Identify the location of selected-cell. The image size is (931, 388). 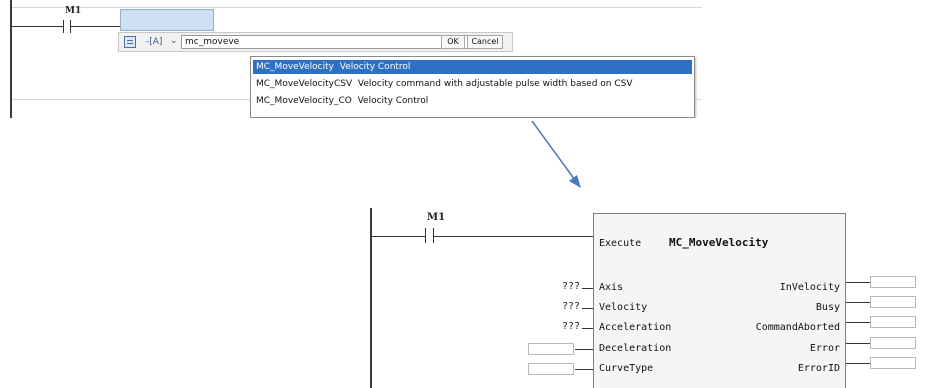
(167, 20).